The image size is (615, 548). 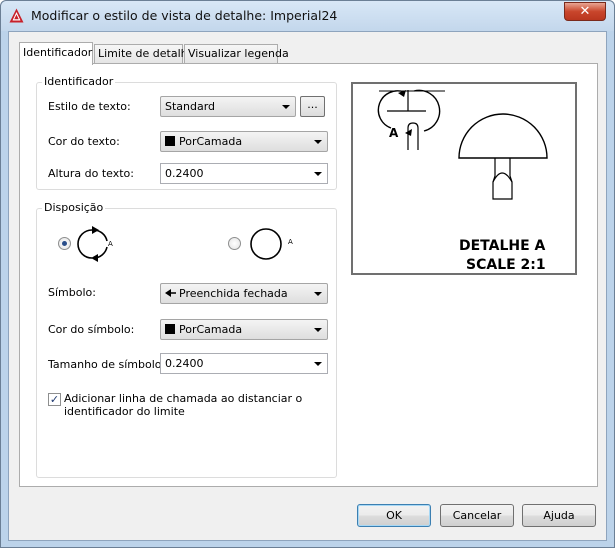 I want to click on symbol-arrangement-option2-radio, so click(x=234, y=243).